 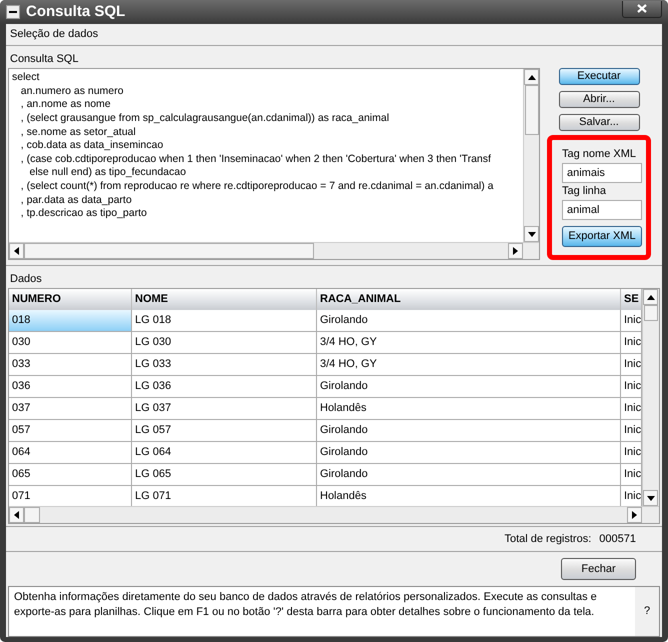 I want to click on code-line: , an.nome as nome, so click(x=66, y=105).